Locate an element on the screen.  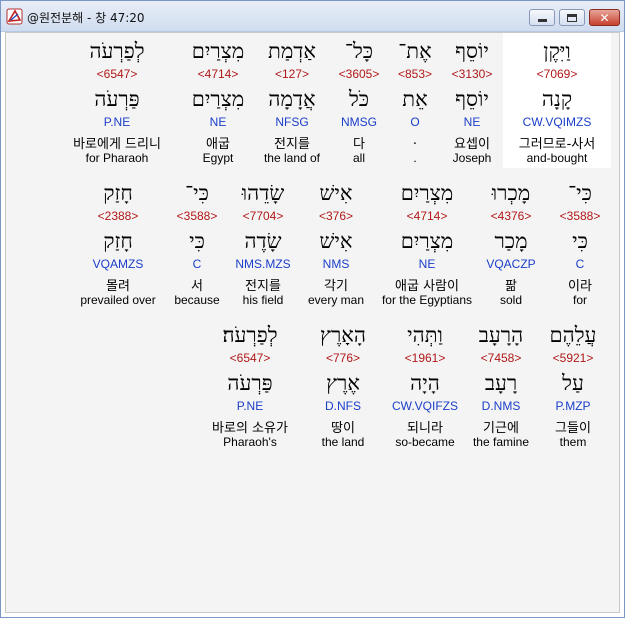
word-cell: אַדְמַת <127> אֲדָמָה NFSG 전지를 the land of is located at coordinates (292, 100).